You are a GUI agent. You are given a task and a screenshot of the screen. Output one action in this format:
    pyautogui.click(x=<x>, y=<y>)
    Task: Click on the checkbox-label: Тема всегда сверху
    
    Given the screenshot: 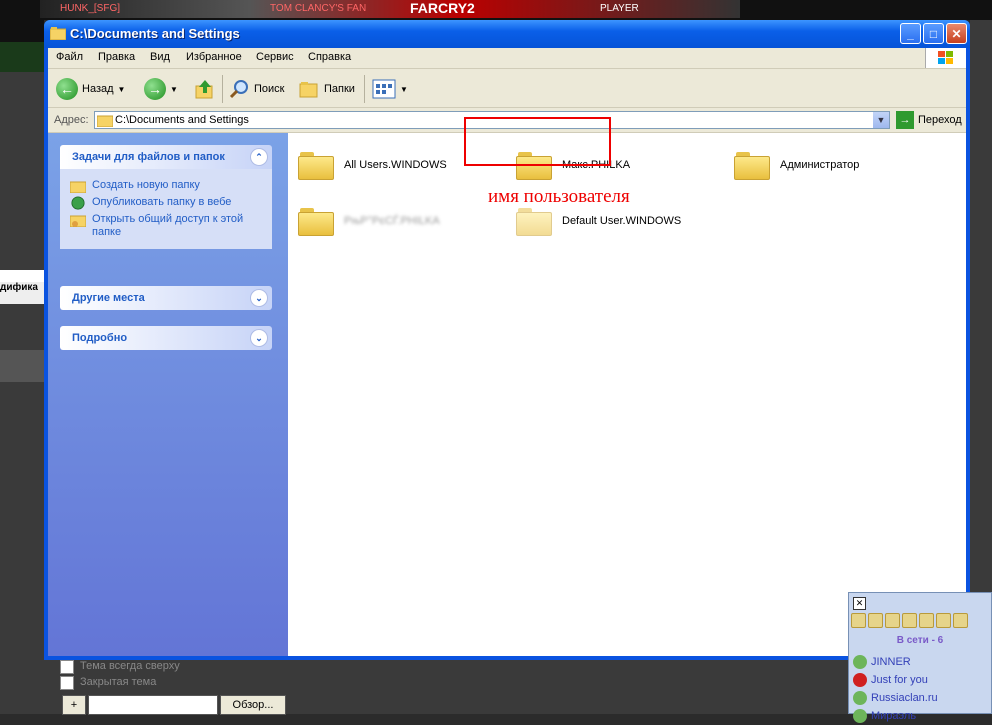 What is the action you would take?
    pyautogui.click(x=130, y=666)
    